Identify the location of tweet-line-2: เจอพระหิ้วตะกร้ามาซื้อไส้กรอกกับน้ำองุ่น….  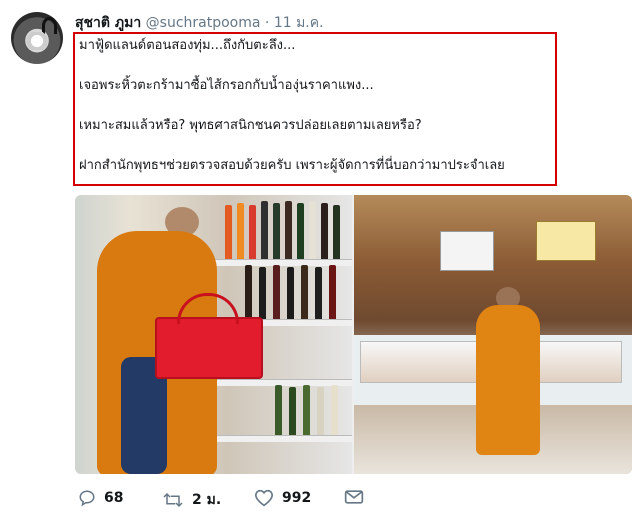
(226, 85).